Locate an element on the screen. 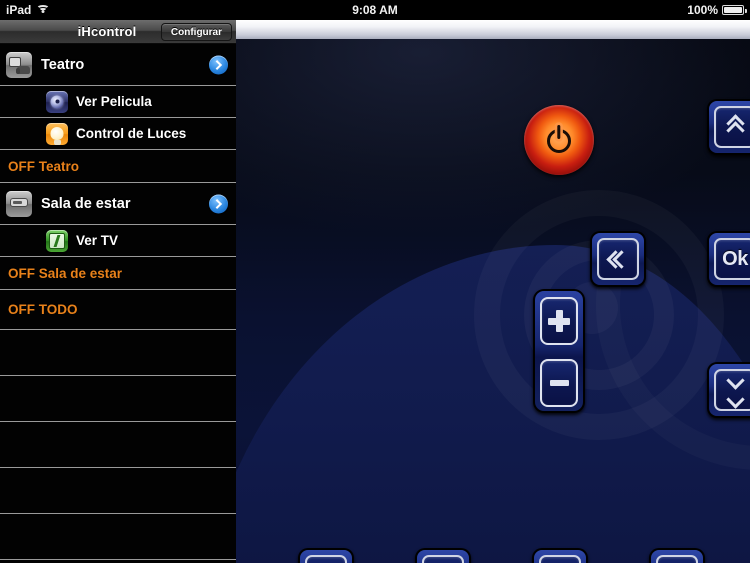  sidebar-item-label: Ver Pelicula is located at coordinates (114, 101).